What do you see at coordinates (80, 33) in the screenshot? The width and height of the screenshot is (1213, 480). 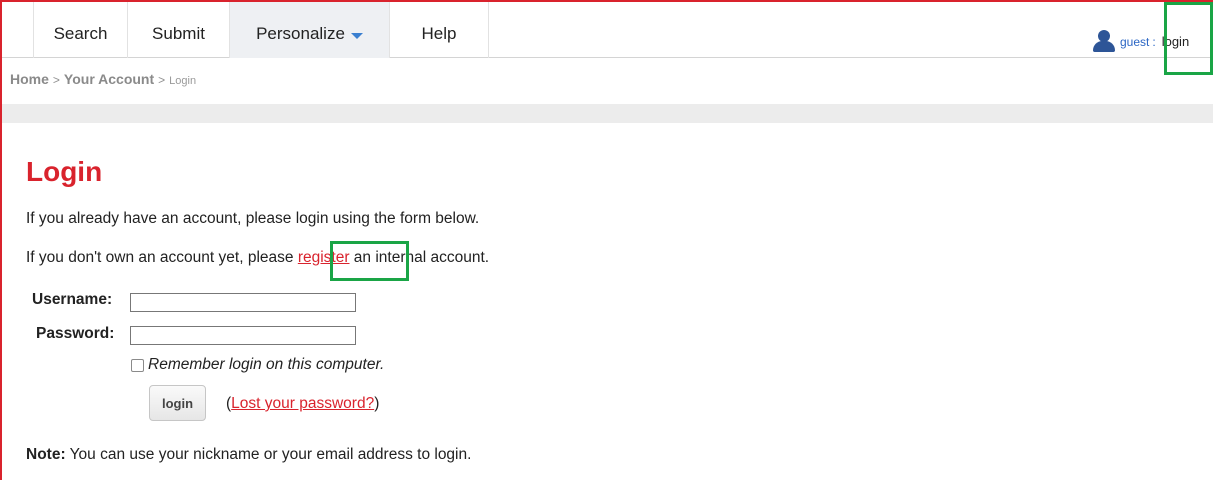 I see `tab-search-label: Search` at bounding box center [80, 33].